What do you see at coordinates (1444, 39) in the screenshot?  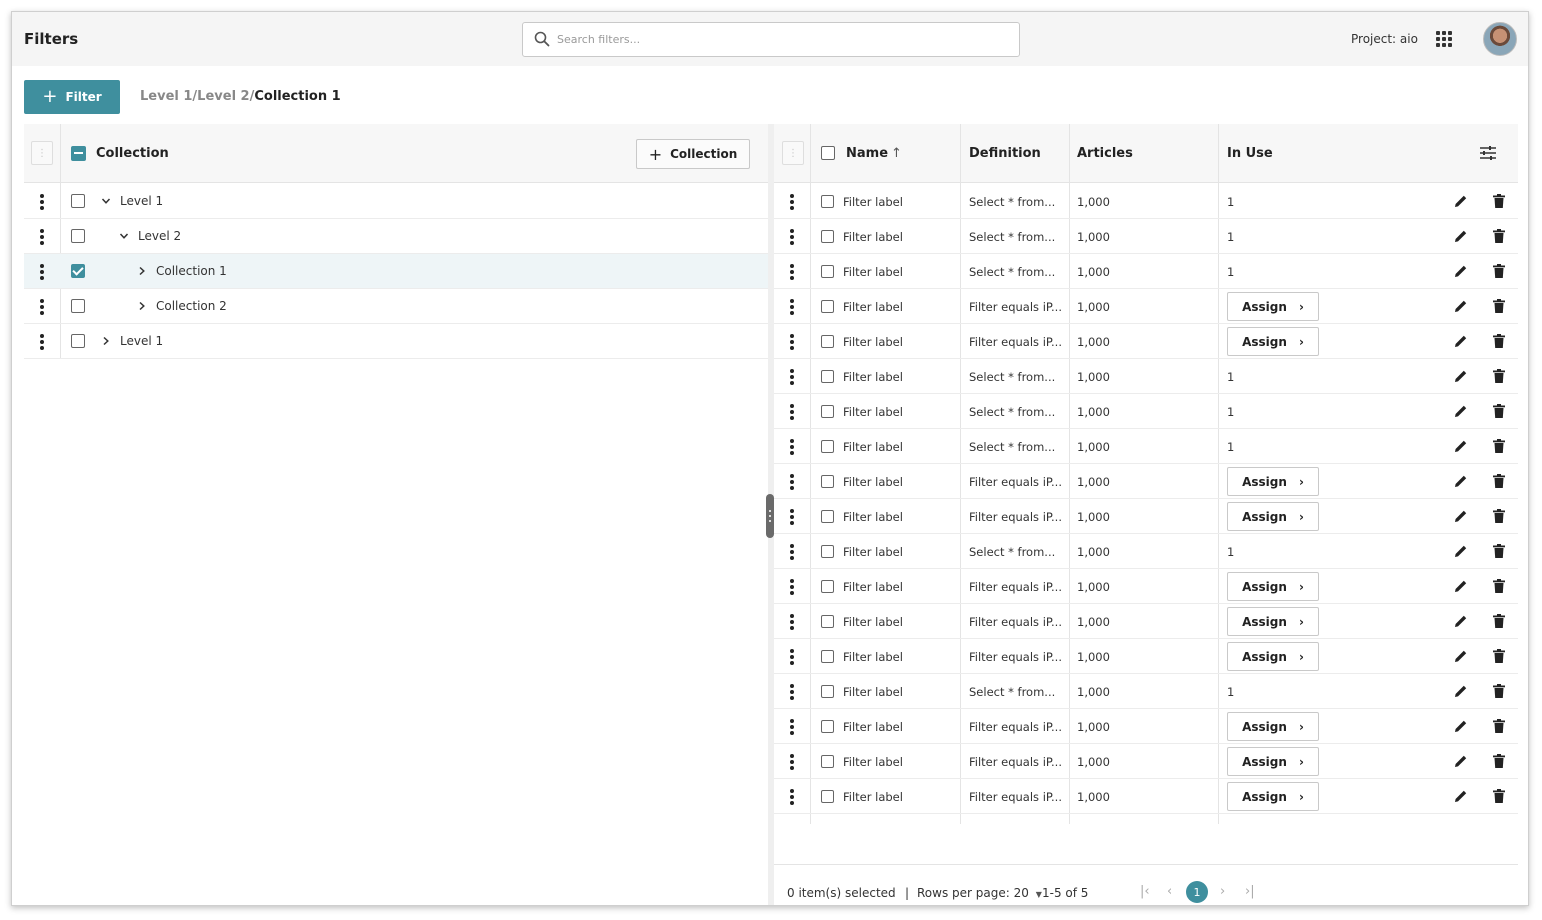 I see `apps-grid-icon` at bounding box center [1444, 39].